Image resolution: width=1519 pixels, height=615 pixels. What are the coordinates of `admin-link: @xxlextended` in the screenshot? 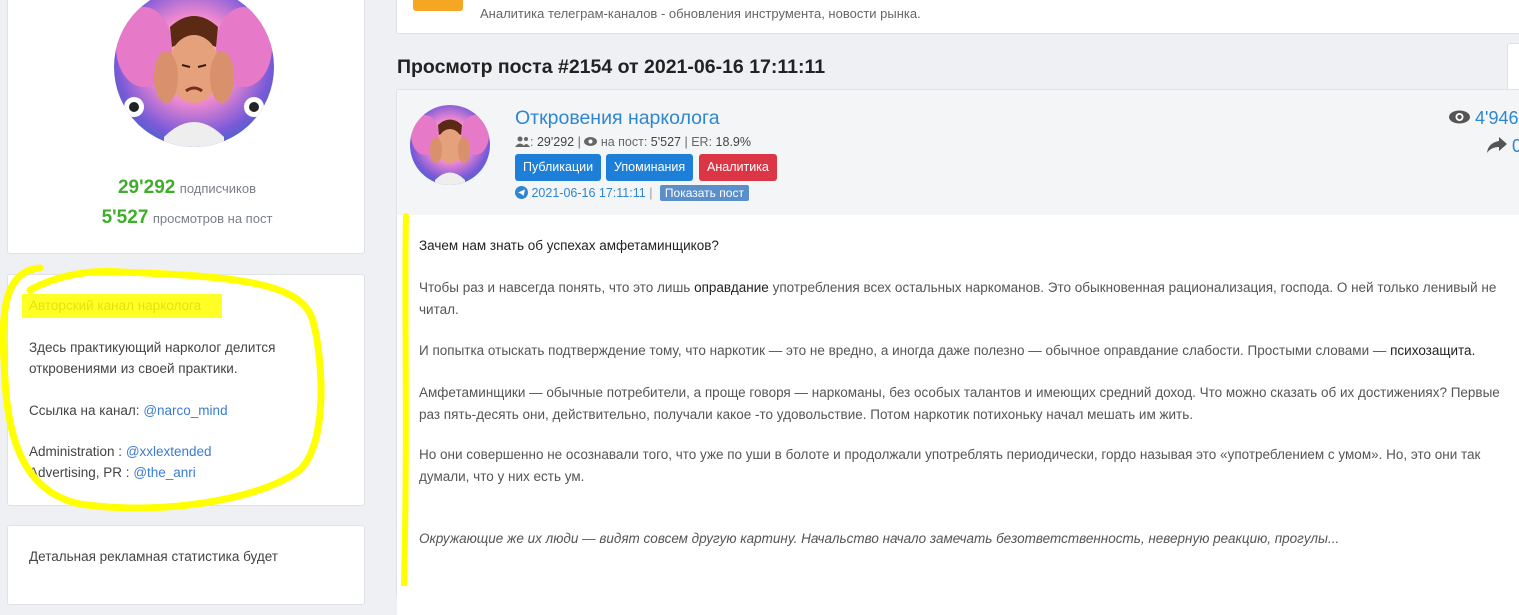 It's located at (169, 451).